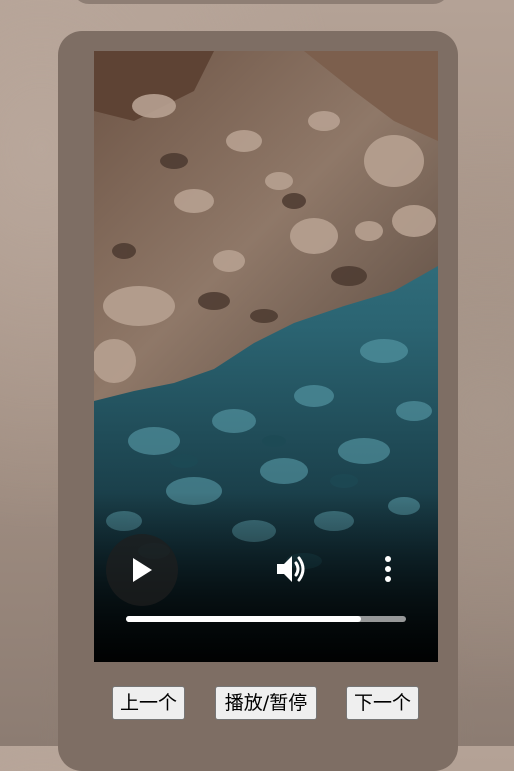 The height and width of the screenshot is (771, 514). Describe the element at coordinates (244, 619) in the screenshot. I see `progress-fill` at that location.